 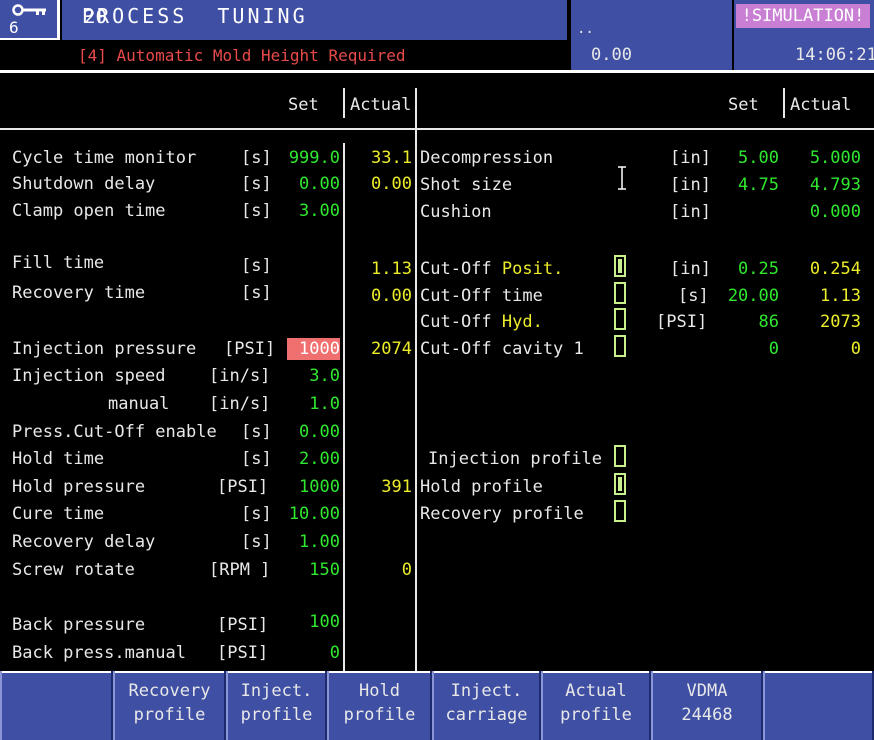 What do you see at coordinates (620, 346) in the screenshot?
I see `cutoff-cavity-checkbox` at bounding box center [620, 346].